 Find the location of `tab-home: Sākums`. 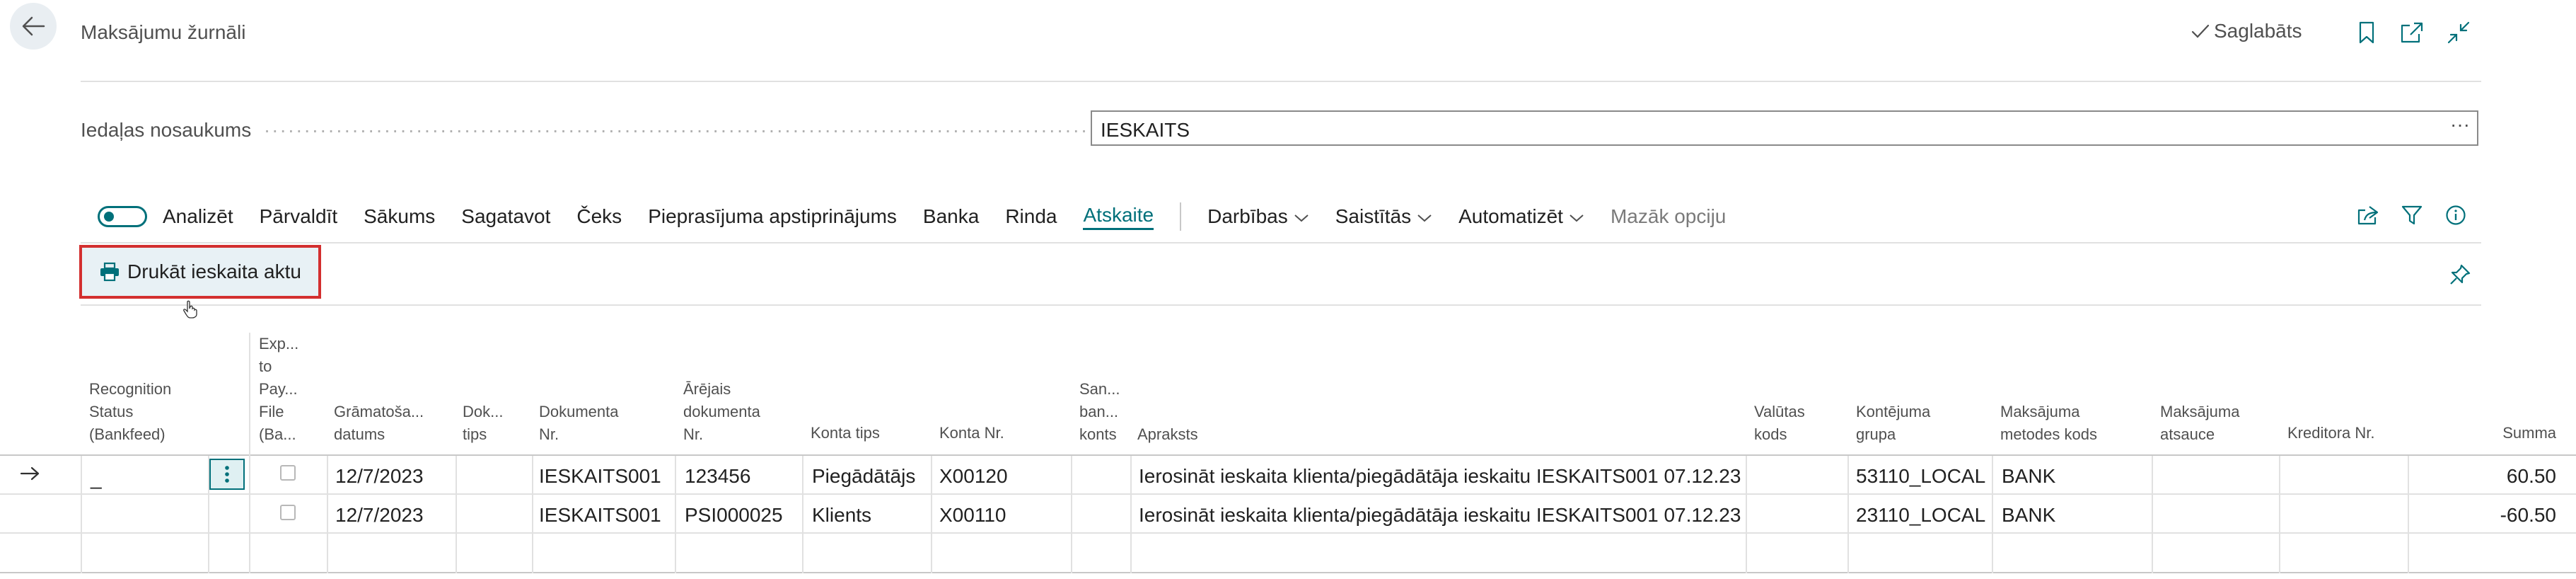

tab-home: Sākums is located at coordinates (399, 217).